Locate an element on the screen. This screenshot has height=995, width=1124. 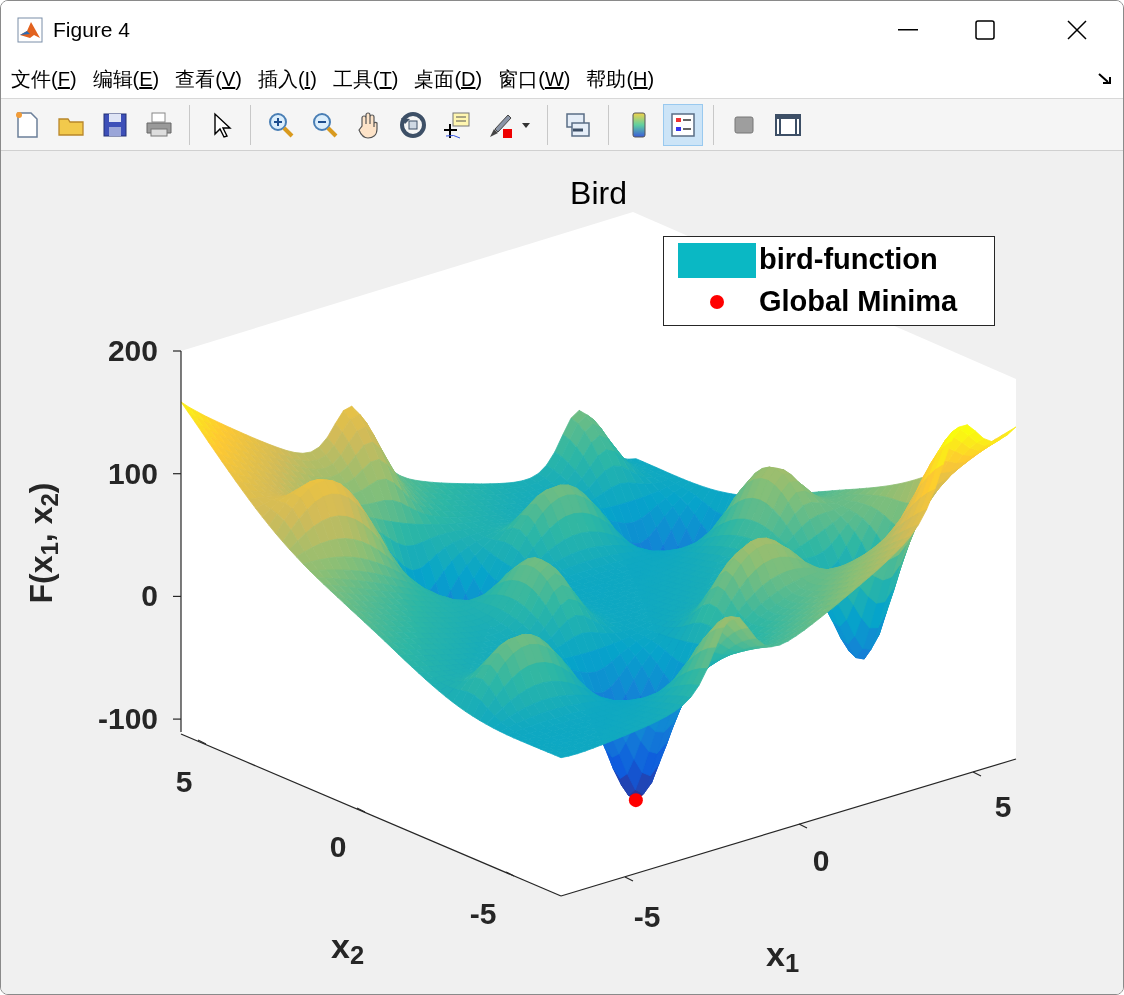
menu-item: 桌面(D) is located at coordinates (448, 78).